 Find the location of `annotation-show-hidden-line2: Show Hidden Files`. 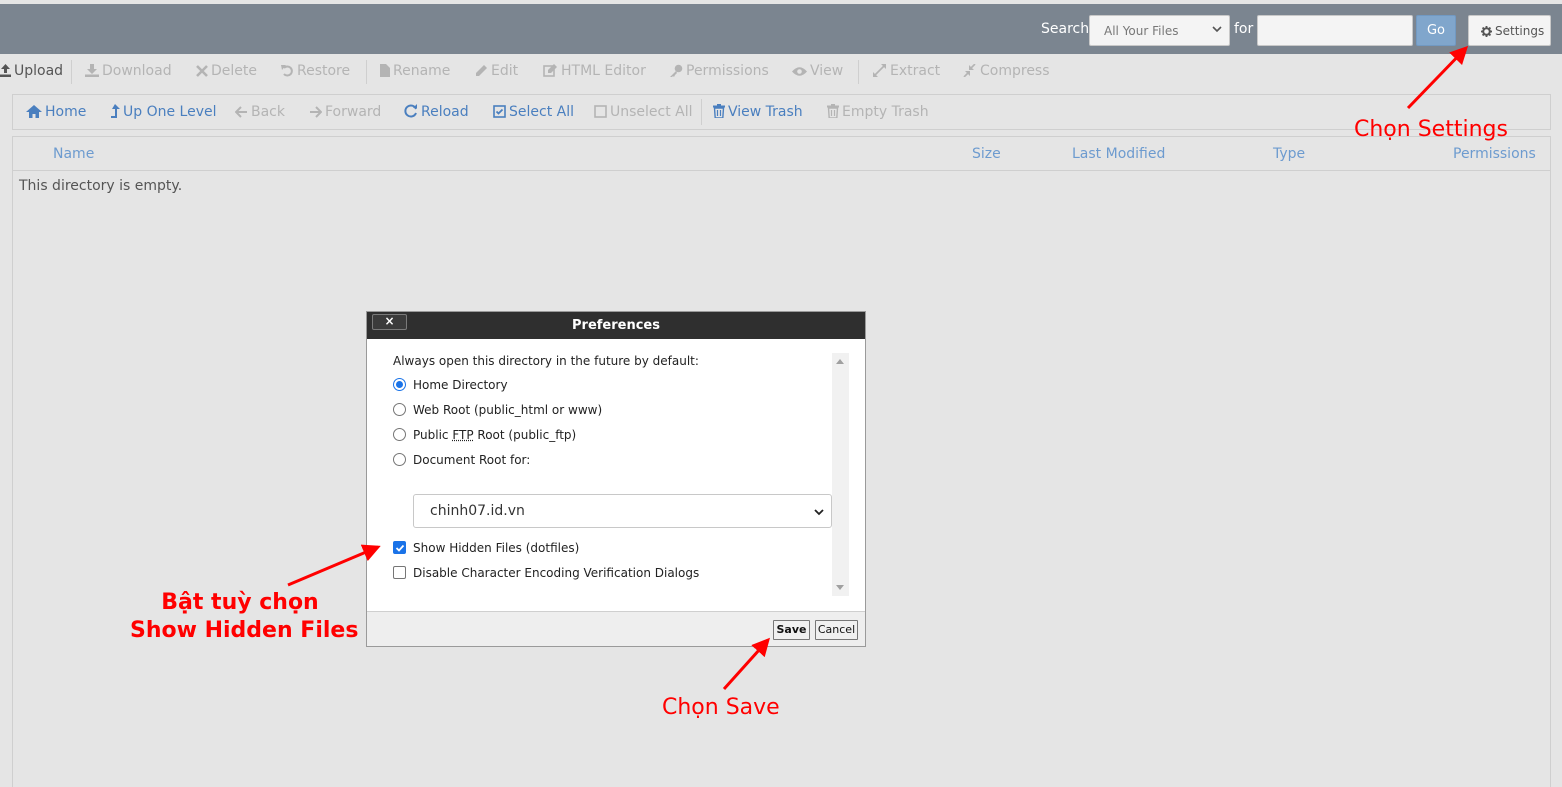

annotation-show-hidden-line2: Show Hidden Files is located at coordinates (244, 630).